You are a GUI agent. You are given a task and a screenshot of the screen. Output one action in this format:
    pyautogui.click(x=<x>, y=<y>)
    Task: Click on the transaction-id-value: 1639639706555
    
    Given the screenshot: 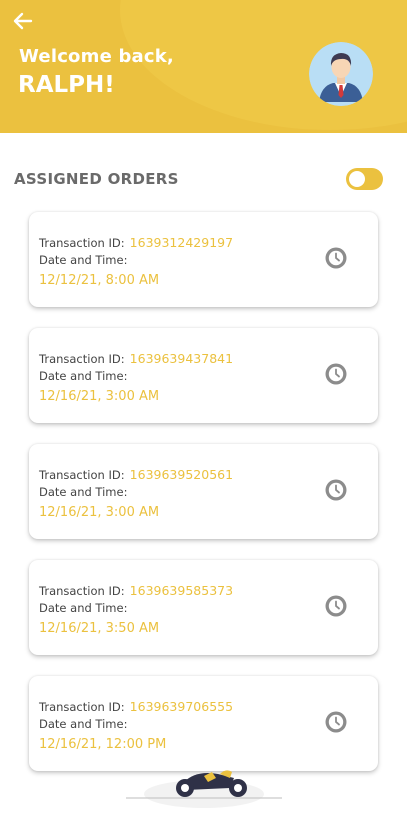 What is the action you would take?
    pyautogui.click(x=181, y=706)
    